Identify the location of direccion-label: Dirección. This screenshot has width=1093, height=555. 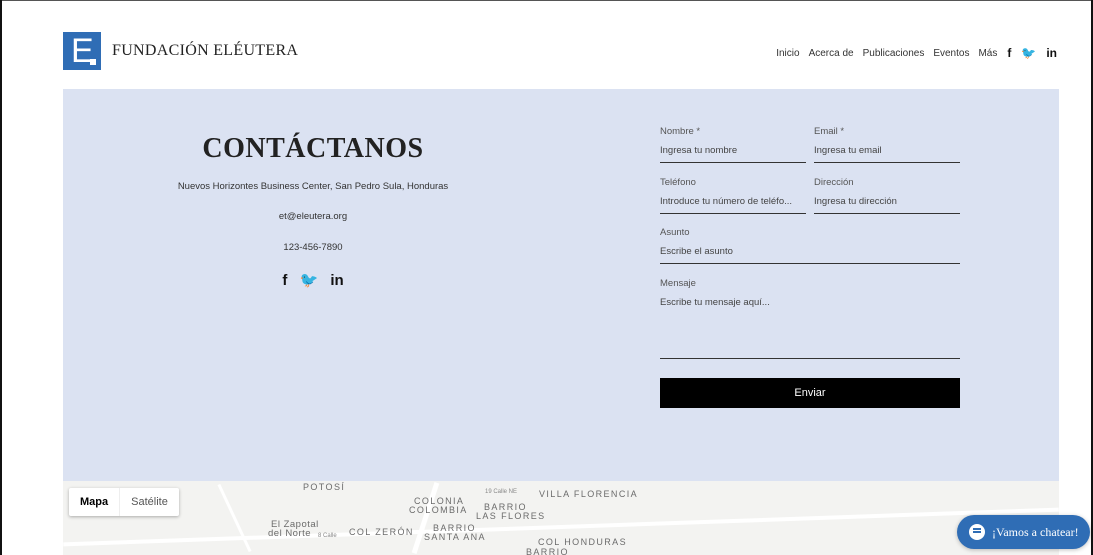
(834, 182).